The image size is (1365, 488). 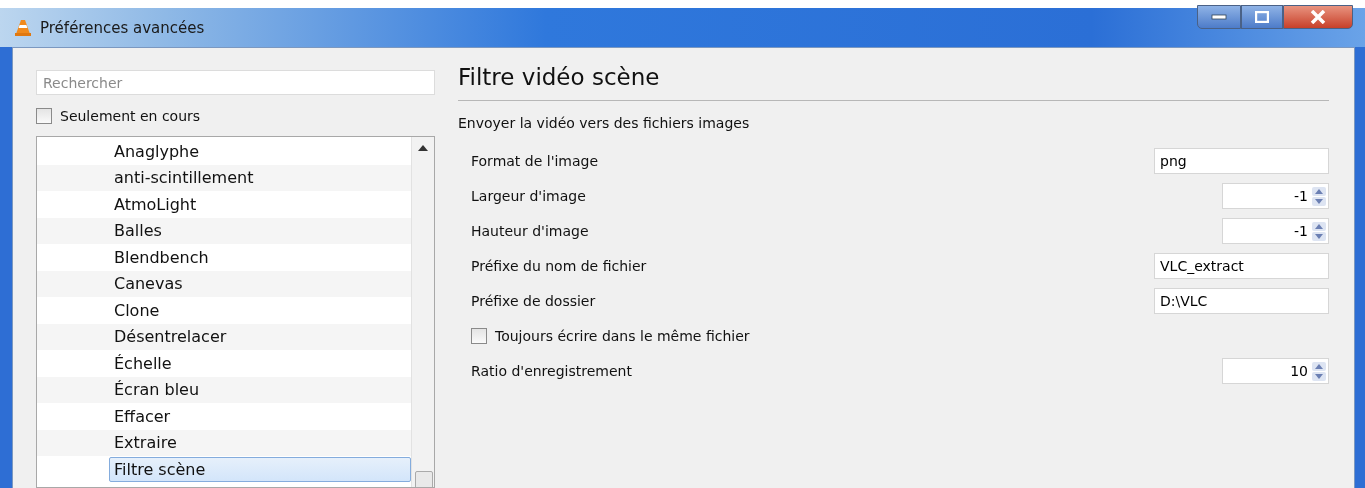 I want to click on search-field: Rechercher, so click(x=235, y=82).